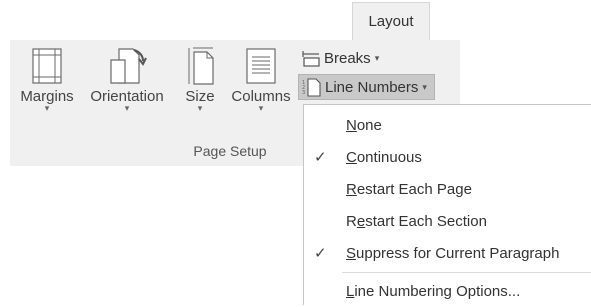  Describe the element at coordinates (230, 151) in the screenshot. I see `group-label-page-setup: Page Setup` at that location.